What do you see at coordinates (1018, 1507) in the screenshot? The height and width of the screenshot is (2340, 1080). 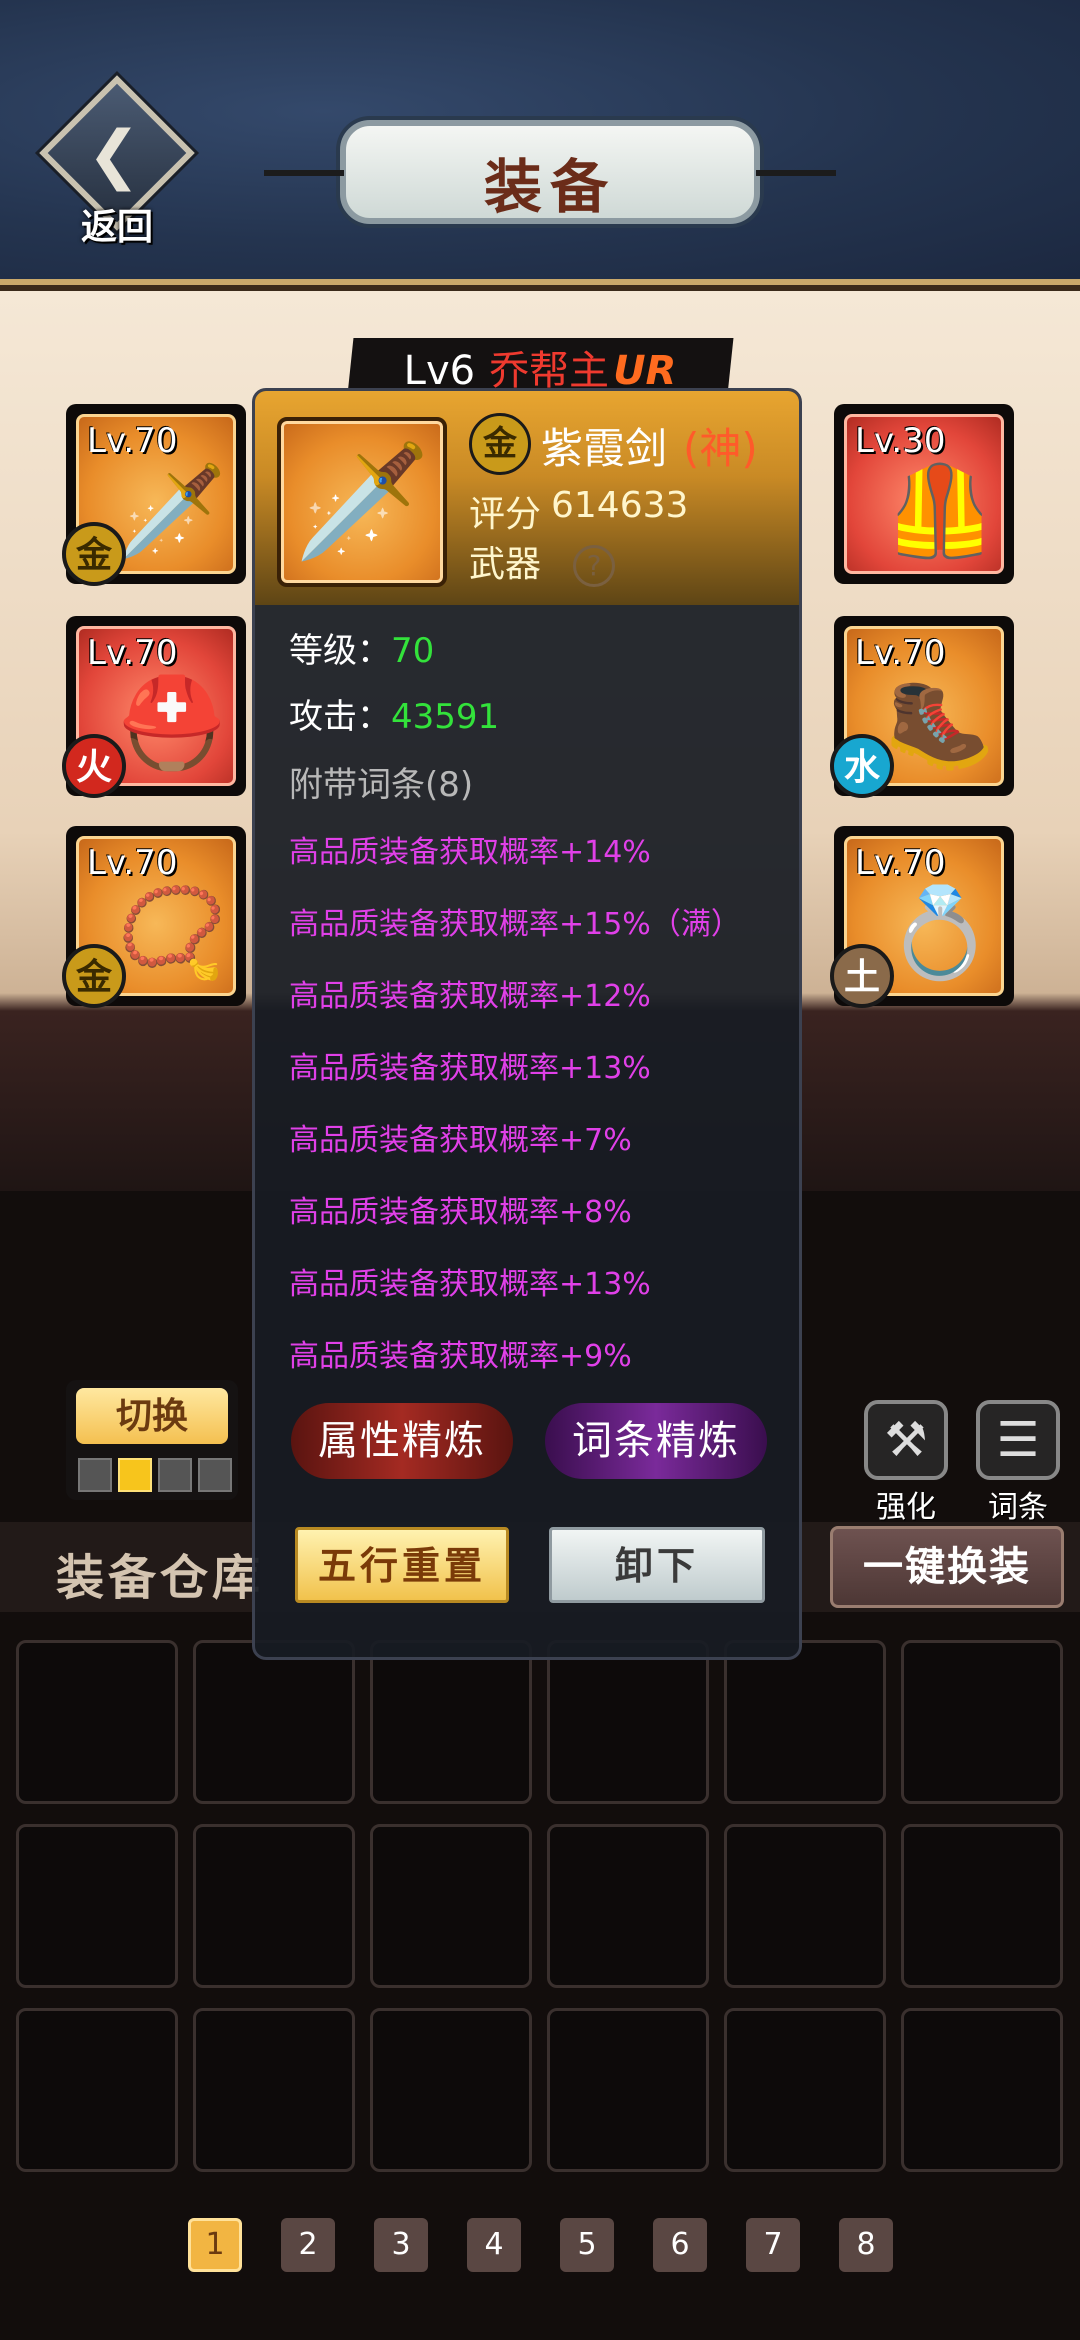 I see `affix-label: 词条` at bounding box center [1018, 1507].